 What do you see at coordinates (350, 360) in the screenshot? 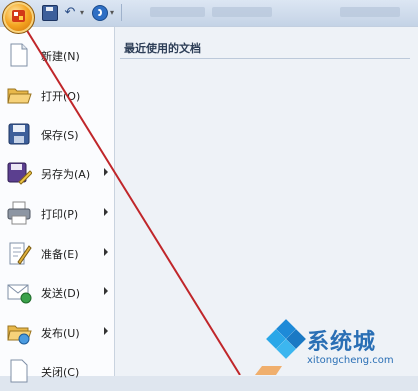
I see `watermark-url: xitongcheng.com` at bounding box center [350, 360].